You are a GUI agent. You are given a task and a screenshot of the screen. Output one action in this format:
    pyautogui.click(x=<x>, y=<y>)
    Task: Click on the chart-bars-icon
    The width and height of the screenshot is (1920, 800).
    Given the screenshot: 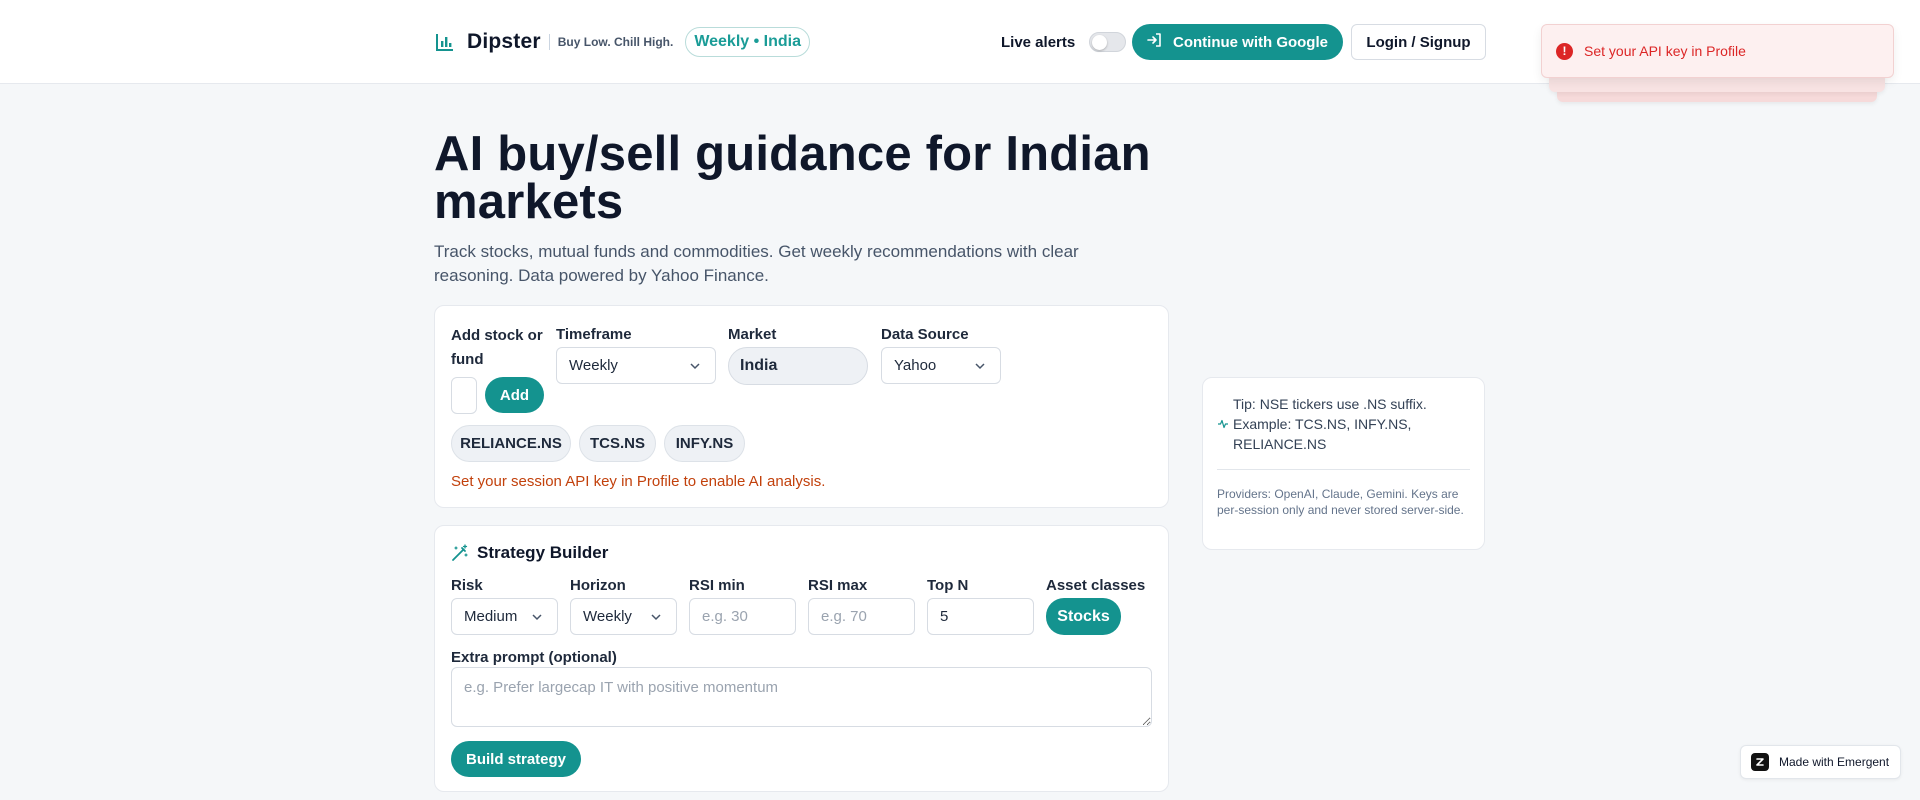 What is the action you would take?
    pyautogui.click(x=445, y=42)
    